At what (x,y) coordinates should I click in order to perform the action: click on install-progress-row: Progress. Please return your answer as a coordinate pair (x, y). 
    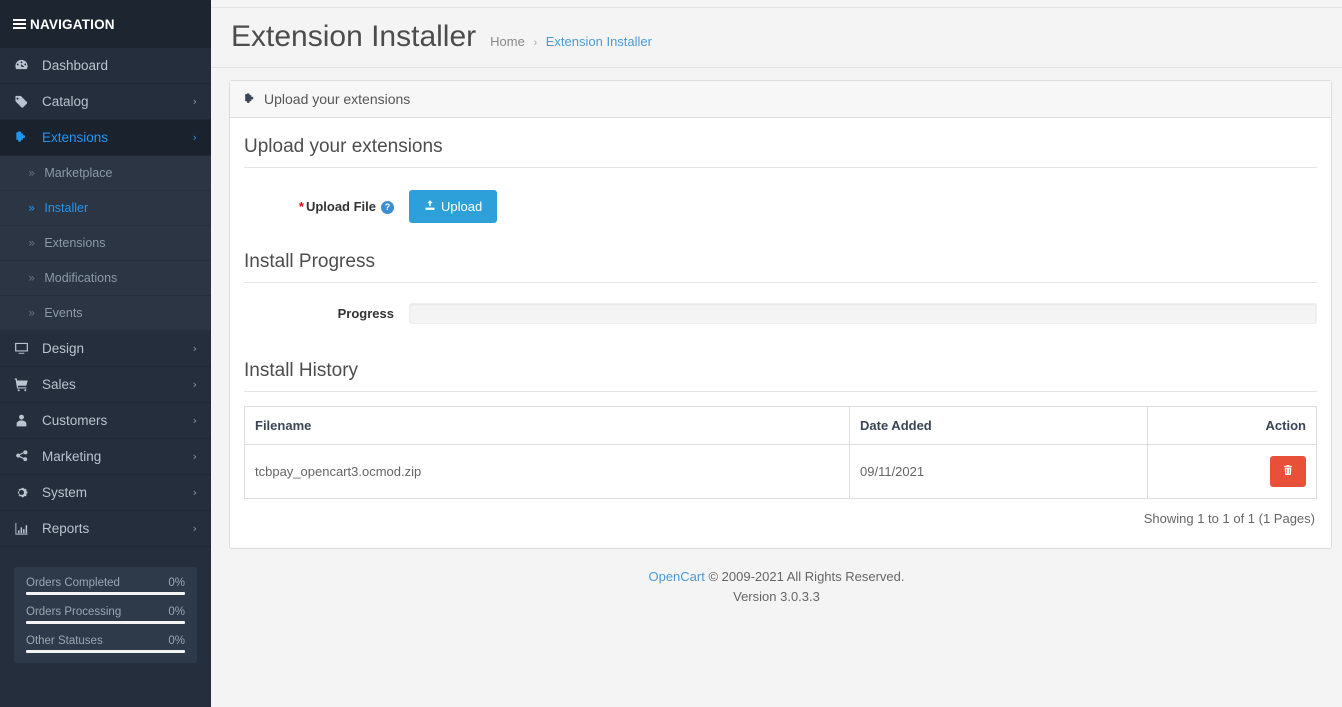
    Looking at the image, I should click on (780, 312).